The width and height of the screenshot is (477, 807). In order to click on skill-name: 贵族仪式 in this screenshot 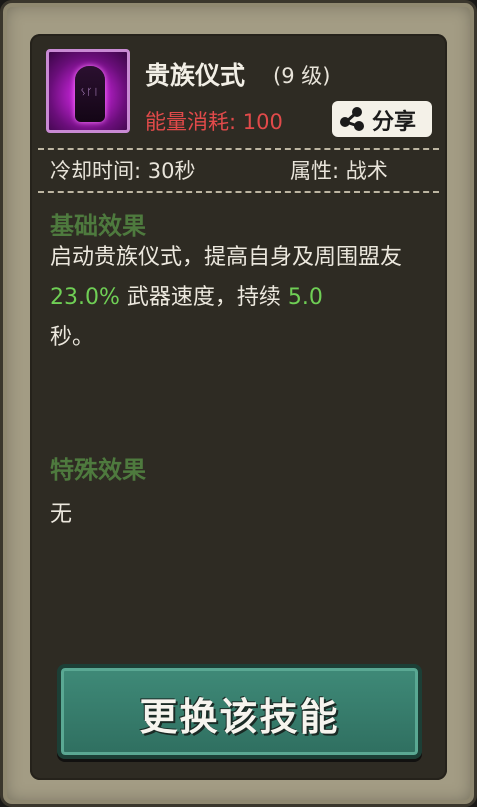, I will do `click(195, 75)`.